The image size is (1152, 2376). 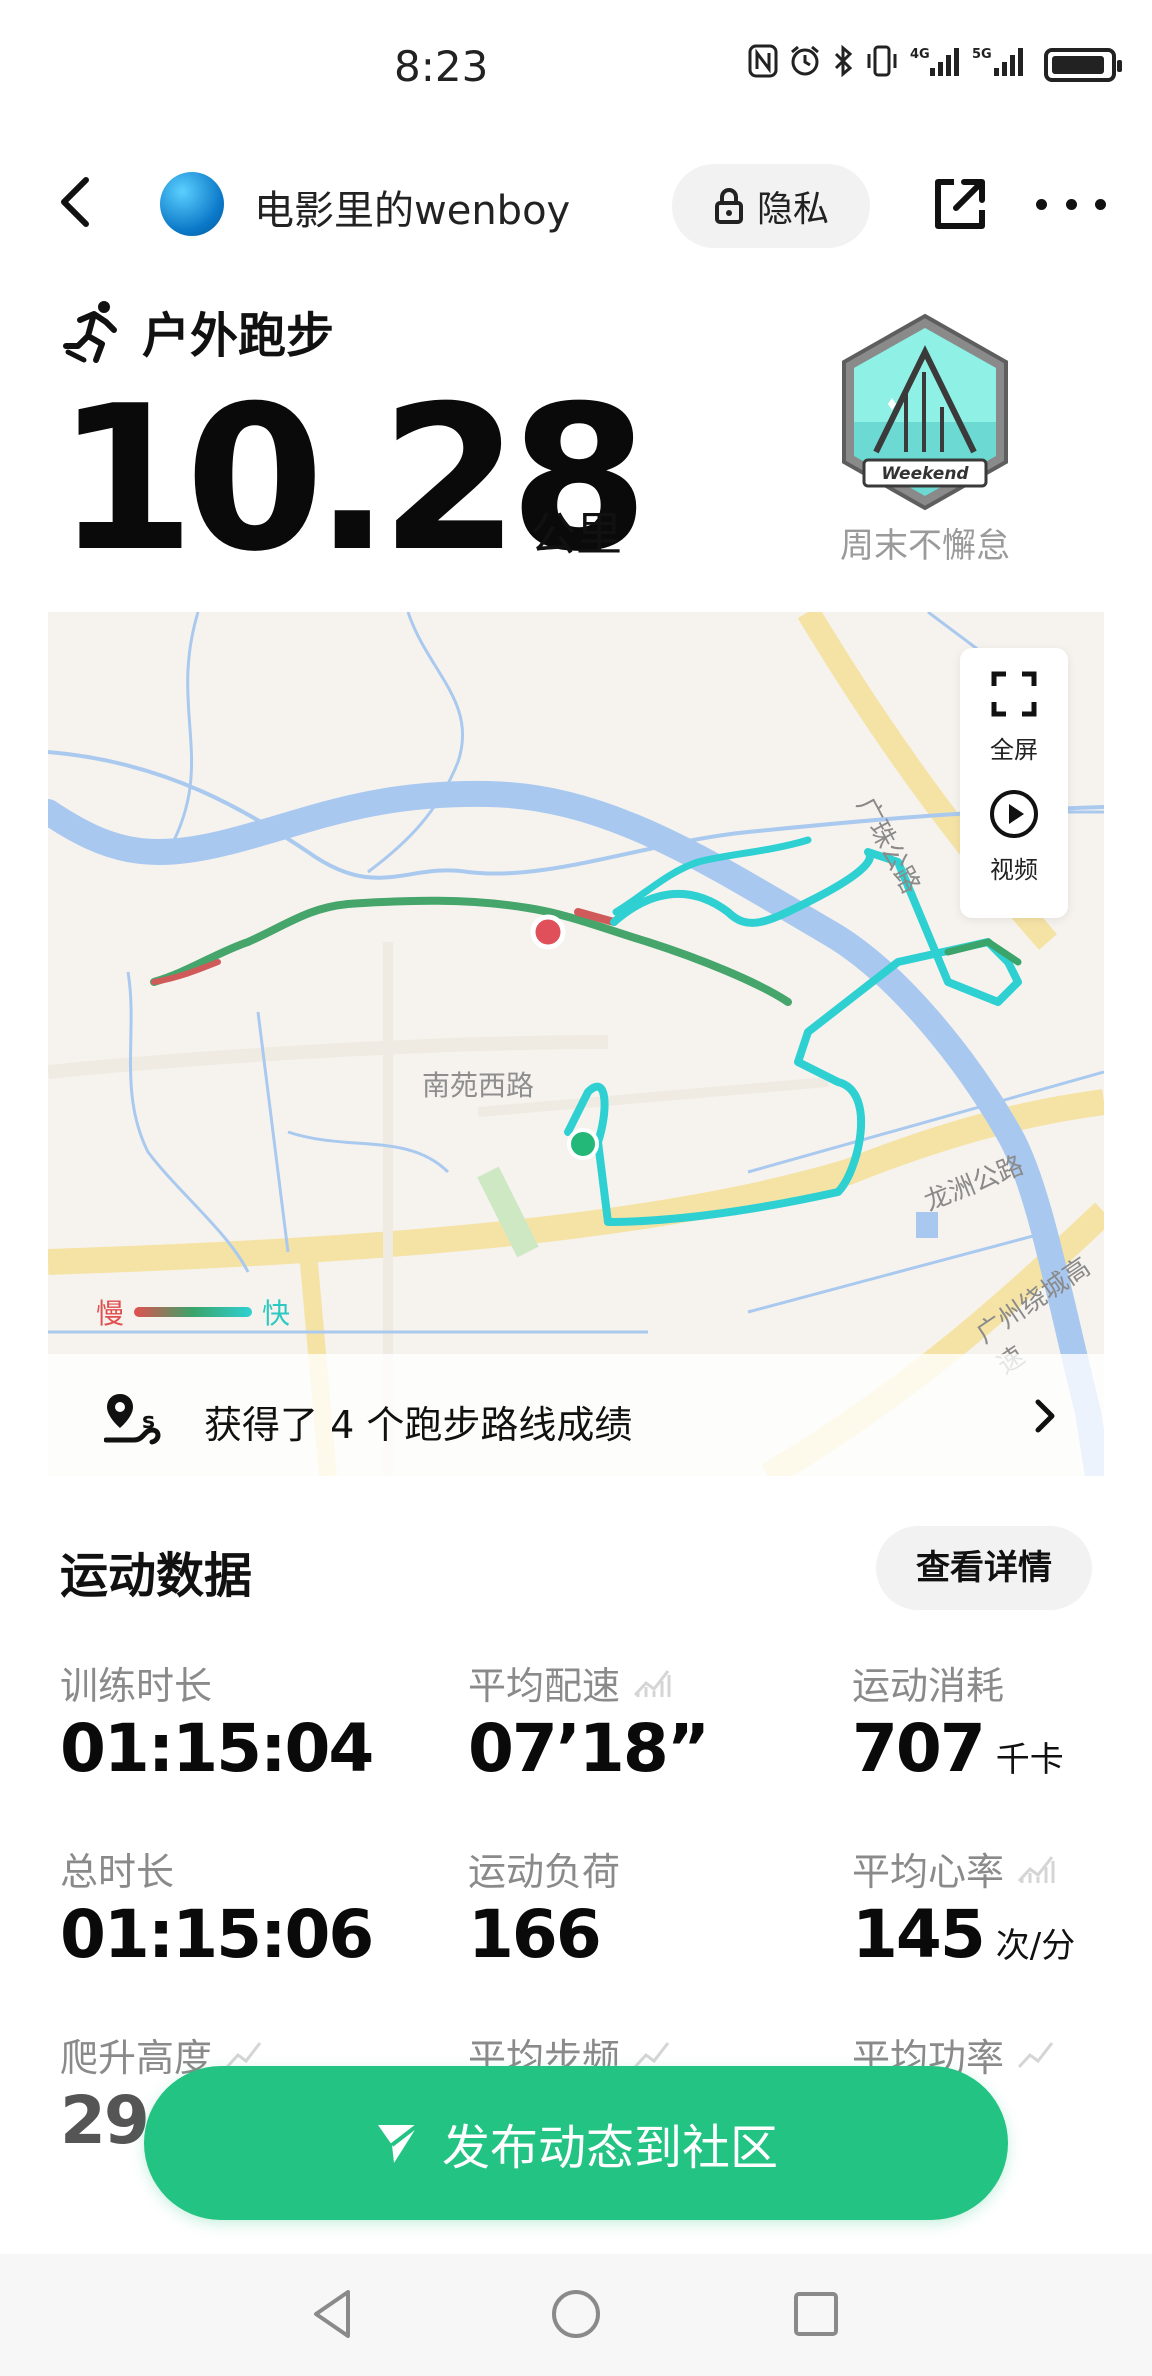 I want to click on activity-type: 户外跑步, so click(x=197, y=331).